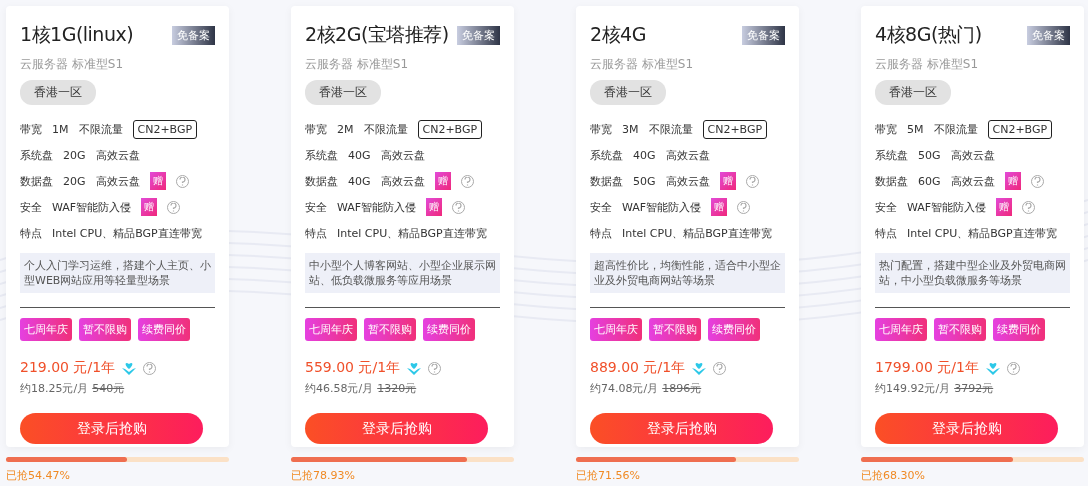 Image resolution: width=1088 pixels, height=486 pixels. What do you see at coordinates (339, 388) in the screenshot?
I see `monthly-price: 约46.58元/月` at bounding box center [339, 388].